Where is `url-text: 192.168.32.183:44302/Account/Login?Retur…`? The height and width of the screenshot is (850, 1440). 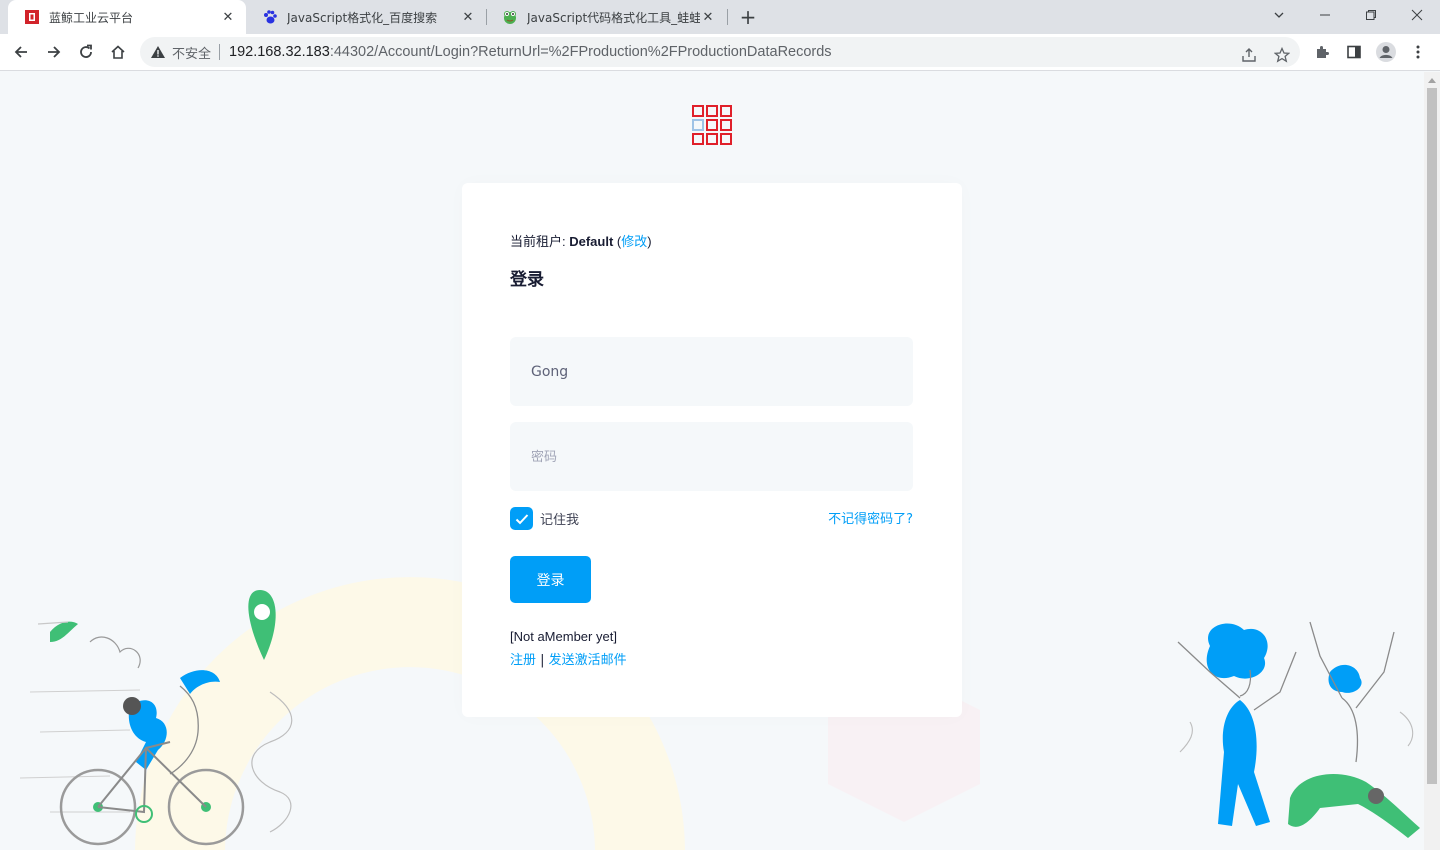 url-text: 192.168.32.183:44302/Account/Login?Retur… is located at coordinates (530, 52).